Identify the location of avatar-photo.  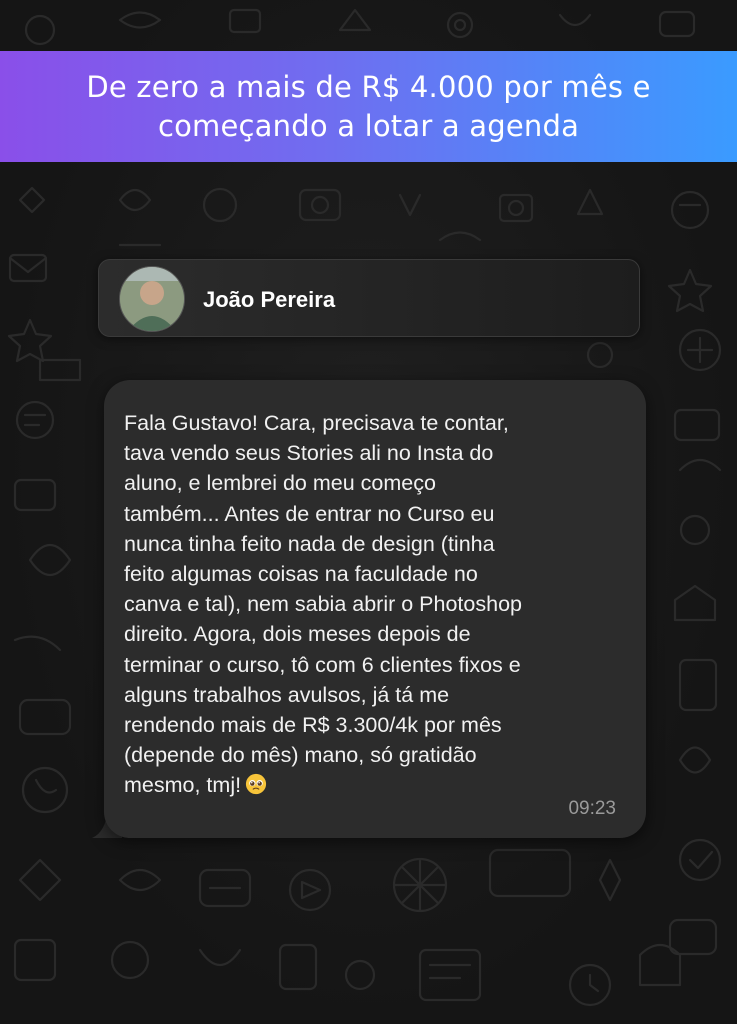
(152, 299).